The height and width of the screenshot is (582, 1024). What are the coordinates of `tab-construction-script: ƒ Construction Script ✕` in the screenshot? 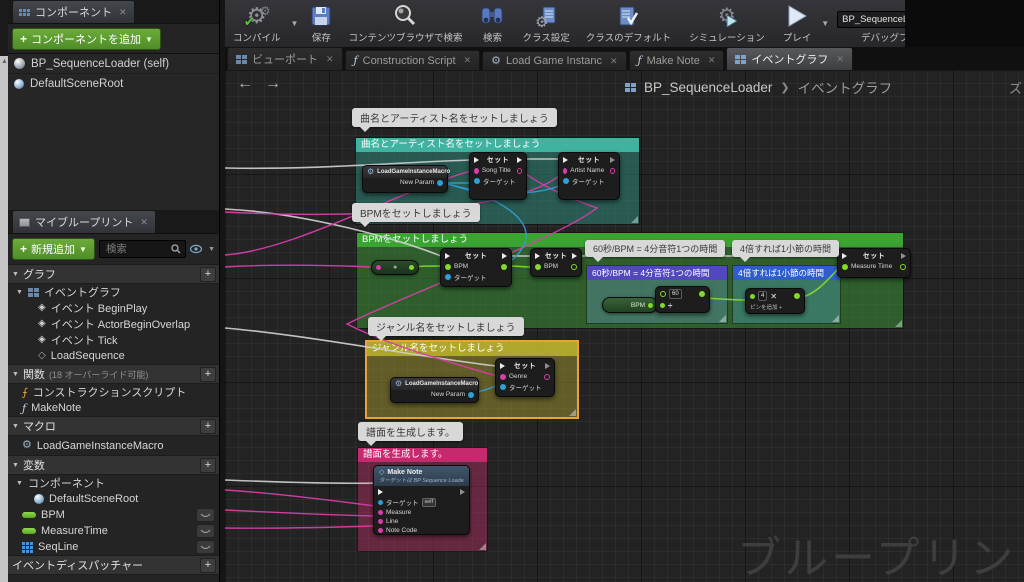 It's located at (412, 60).